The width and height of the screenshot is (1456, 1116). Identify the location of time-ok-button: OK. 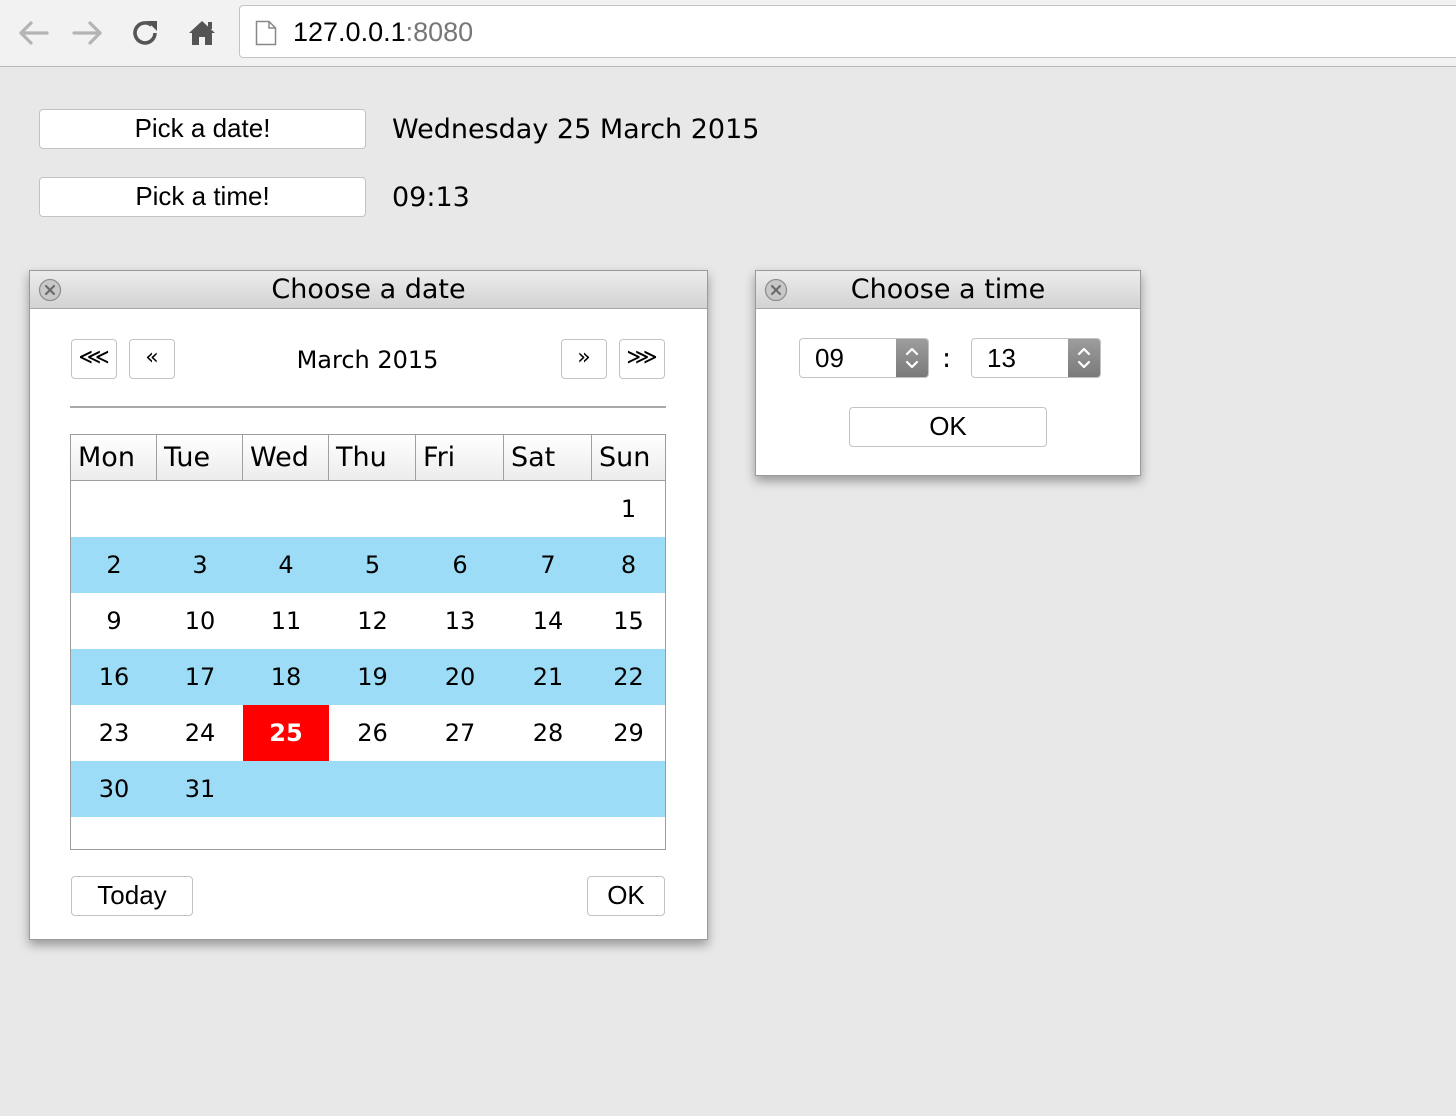
(948, 427).